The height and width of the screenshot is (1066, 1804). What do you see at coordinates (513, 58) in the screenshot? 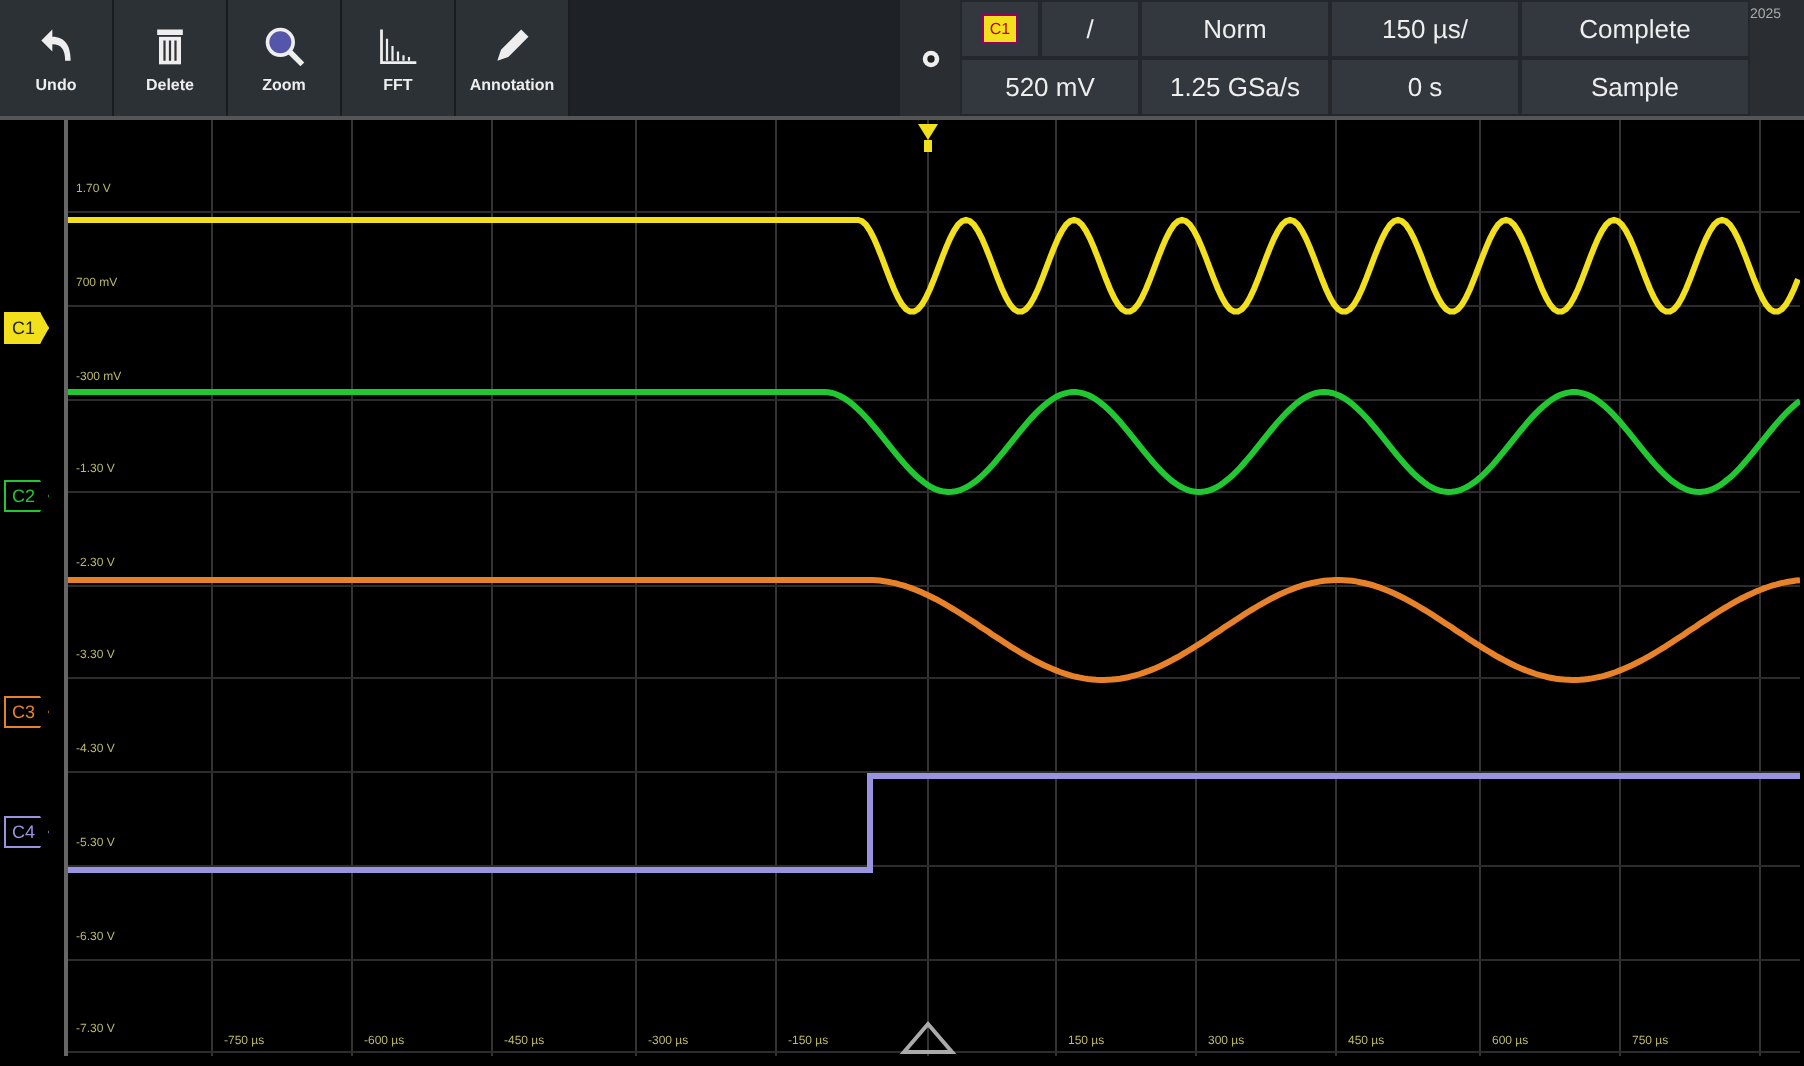
I see `toolbar-button: Annotation` at bounding box center [513, 58].